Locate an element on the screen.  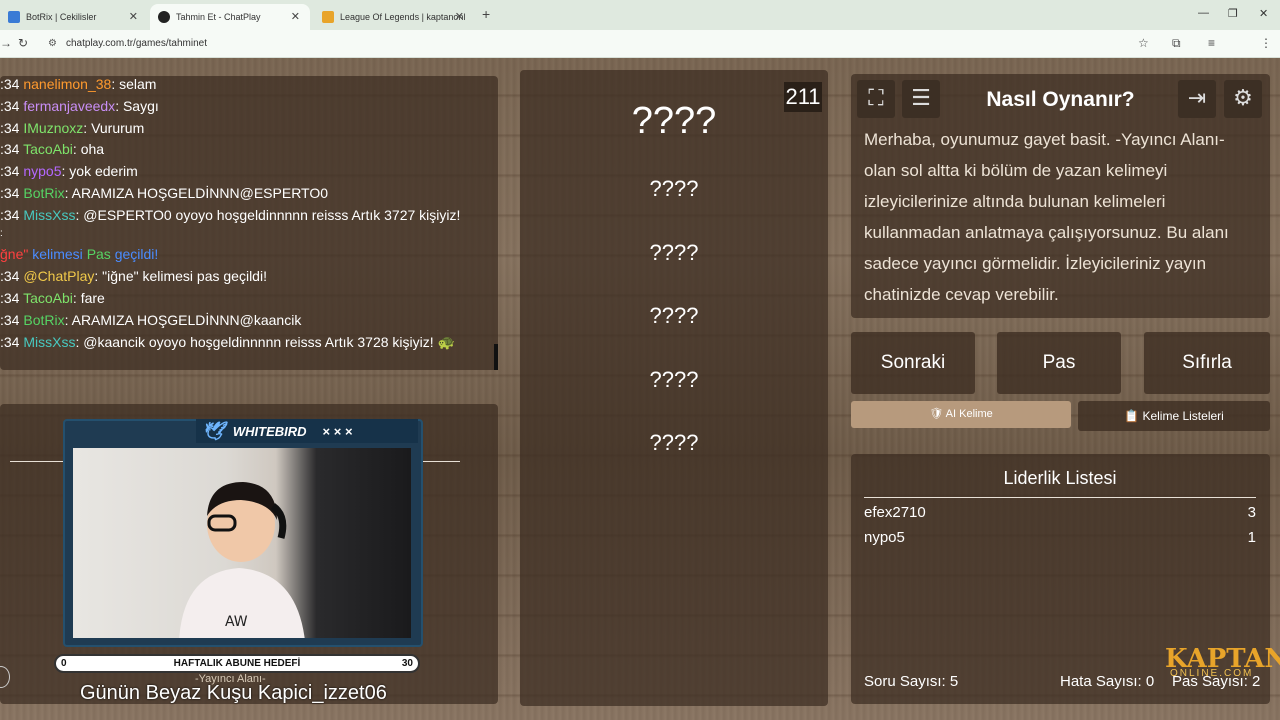
minimize-icon: — is located at coordinates (1203, 13).